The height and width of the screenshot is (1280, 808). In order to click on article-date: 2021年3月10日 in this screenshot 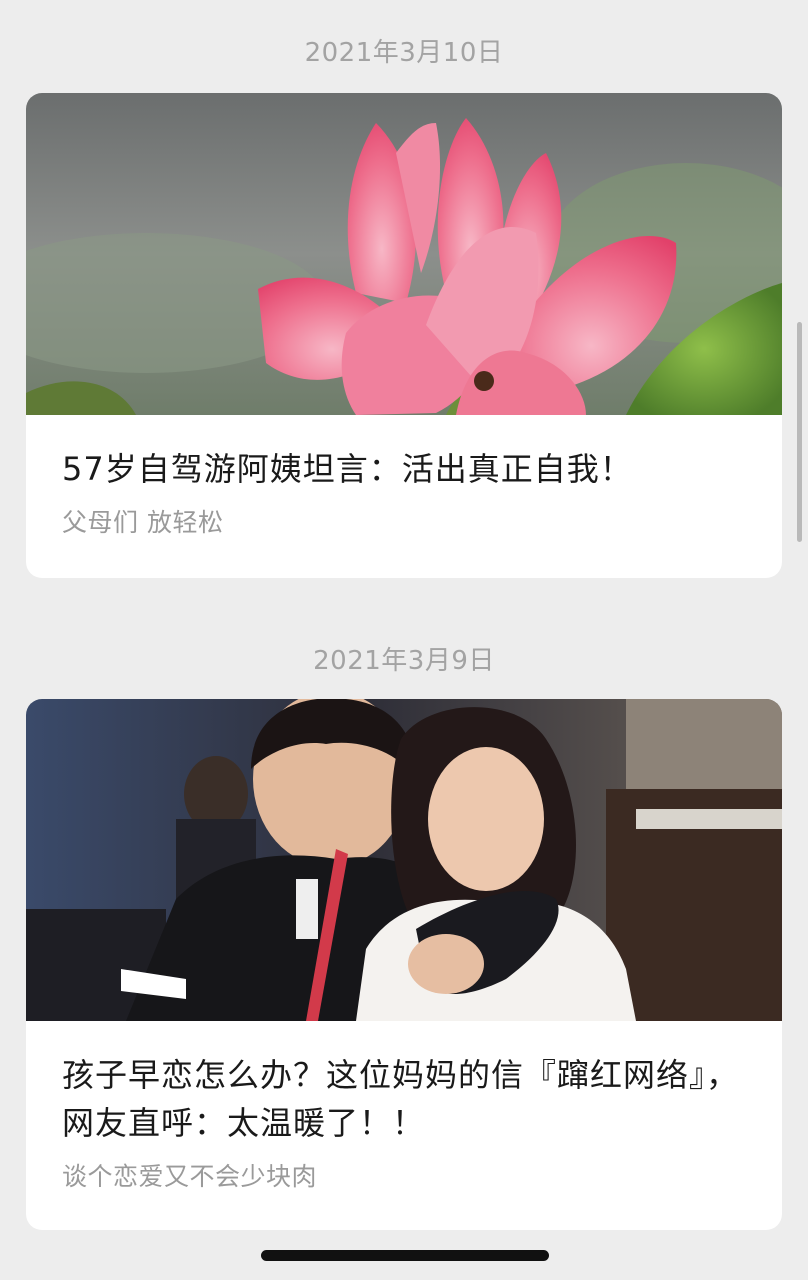, I will do `click(404, 53)`.